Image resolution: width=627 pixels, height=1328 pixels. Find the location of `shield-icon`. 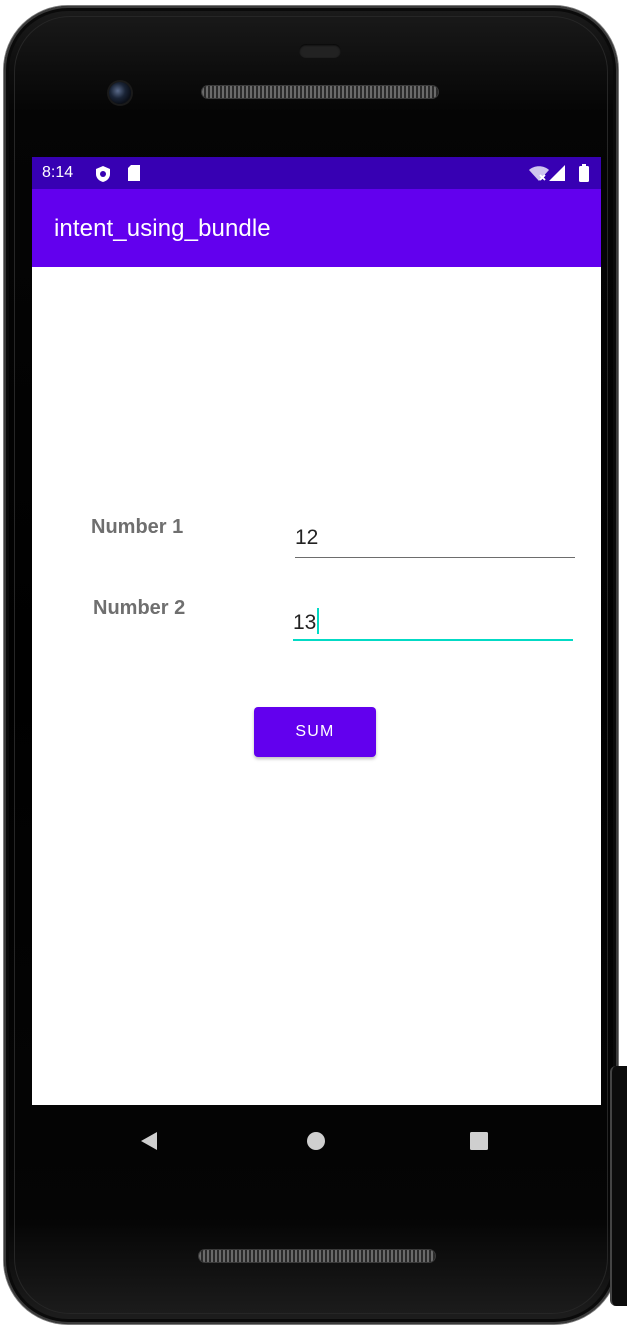

shield-icon is located at coordinates (103, 176).